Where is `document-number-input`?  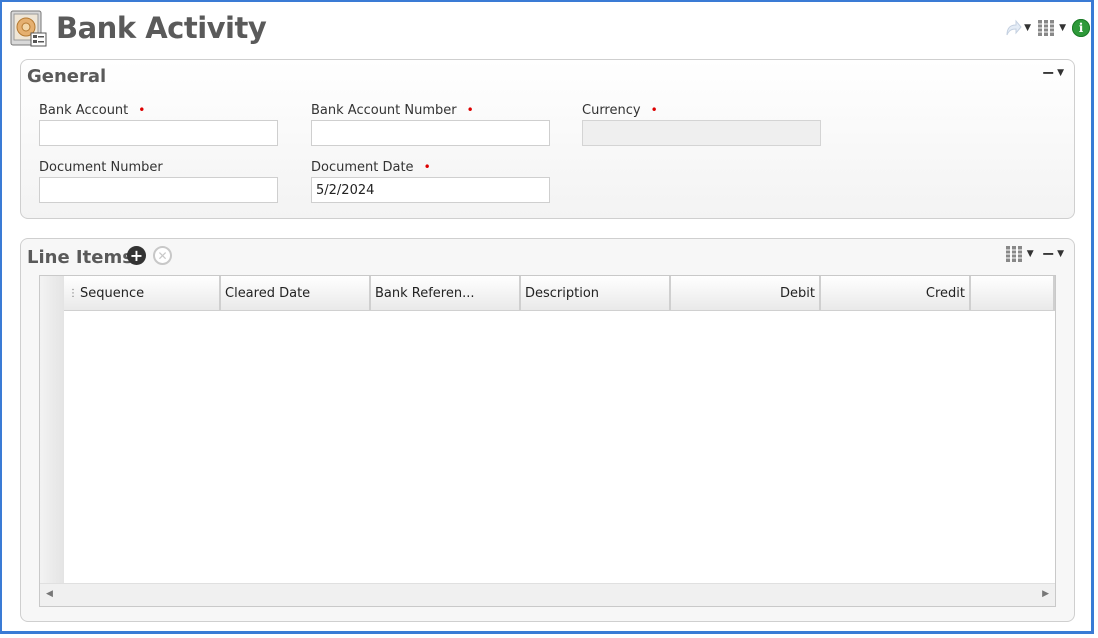 document-number-input is located at coordinates (158, 190).